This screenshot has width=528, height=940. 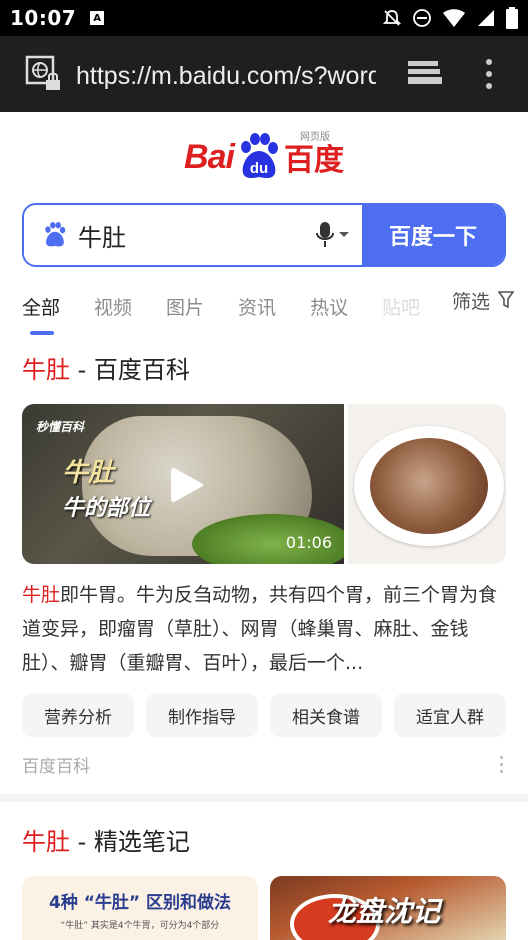 What do you see at coordinates (450, 715) in the screenshot?
I see `chip-suitable-people: 适宜人群` at bounding box center [450, 715].